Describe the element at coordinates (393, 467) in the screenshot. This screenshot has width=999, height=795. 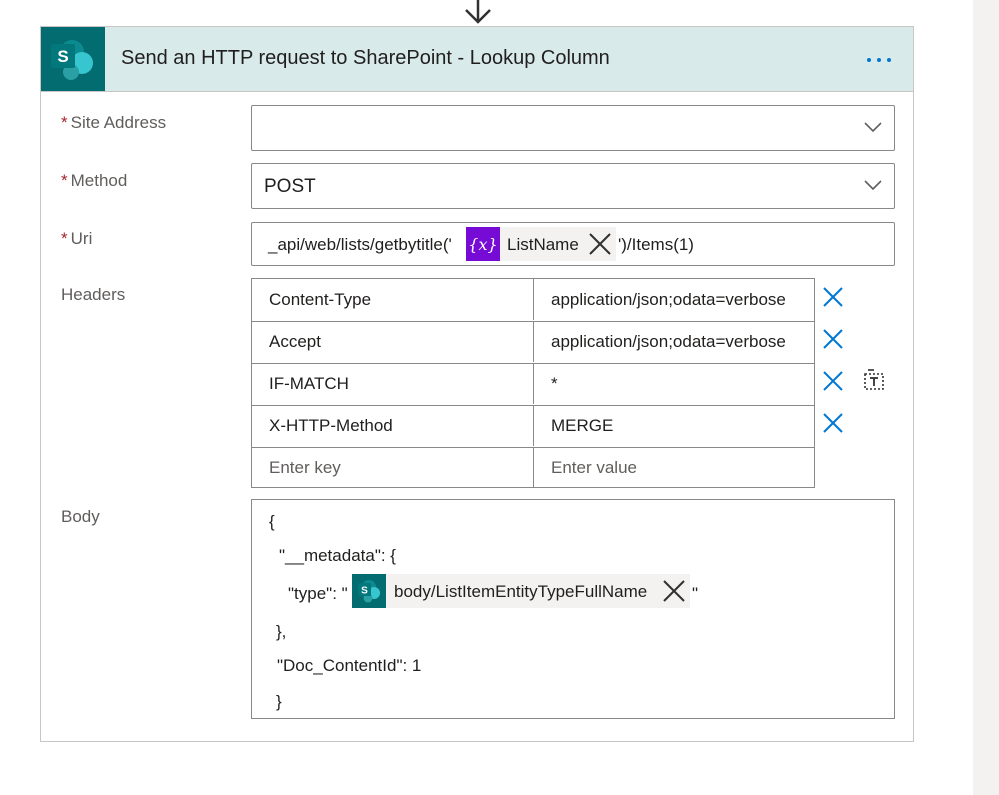
I see `new-header-key-input: Enter key` at that location.